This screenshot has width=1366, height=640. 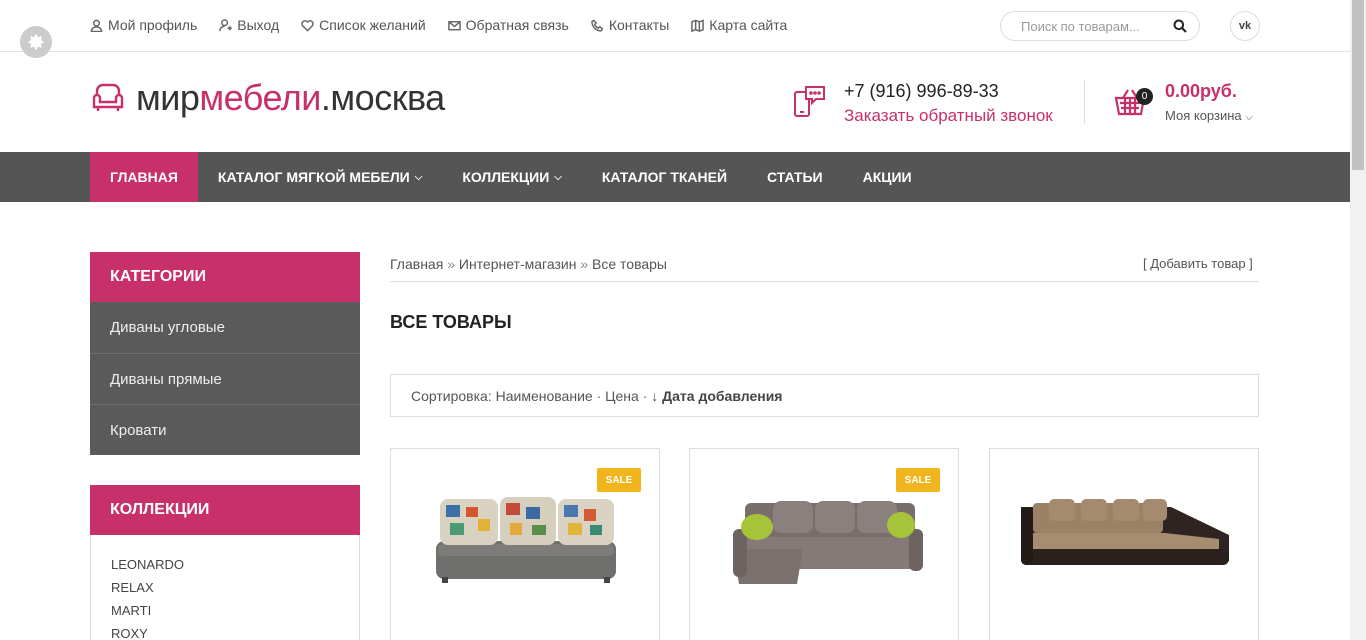 What do you see at coordinates (416, 264) in the screenshot?
I see `breadcrumb-home: Главная` at bounding box center [416, 264].